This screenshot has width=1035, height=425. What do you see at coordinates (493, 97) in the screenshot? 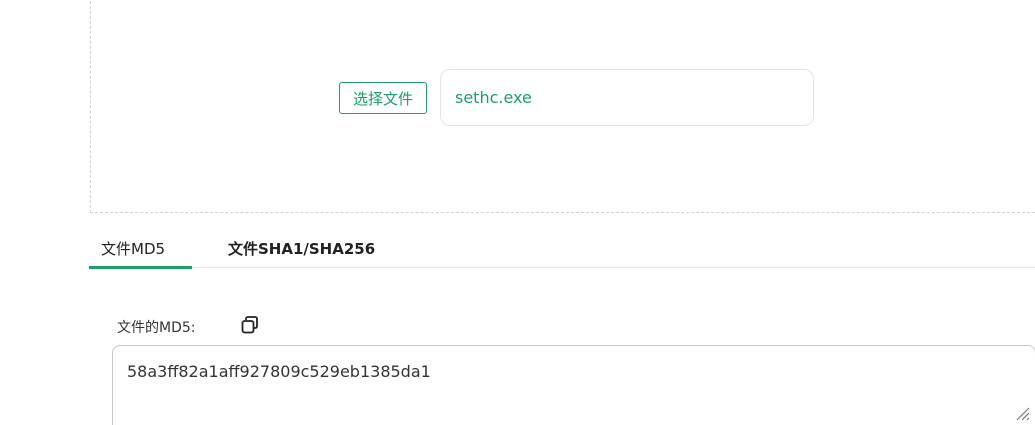
I see `selected-filename: sethc.exe` at bounding box center [493, 97].